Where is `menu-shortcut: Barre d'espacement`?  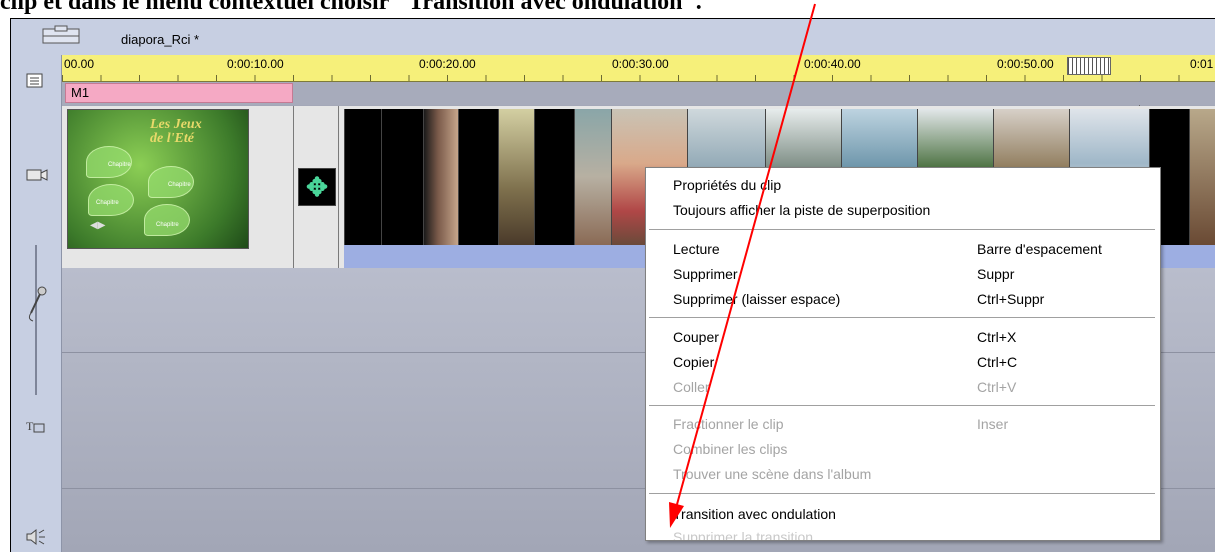 menu-shortcut: Barre d'espacement is located at coordinates (1039, 249).